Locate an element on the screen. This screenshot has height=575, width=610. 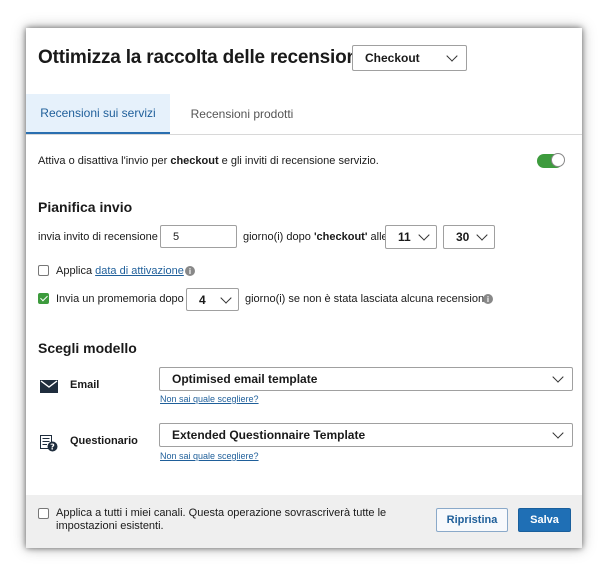
apply-all-line2: impostazioni esistenti. is located at coordinates (110, 526).